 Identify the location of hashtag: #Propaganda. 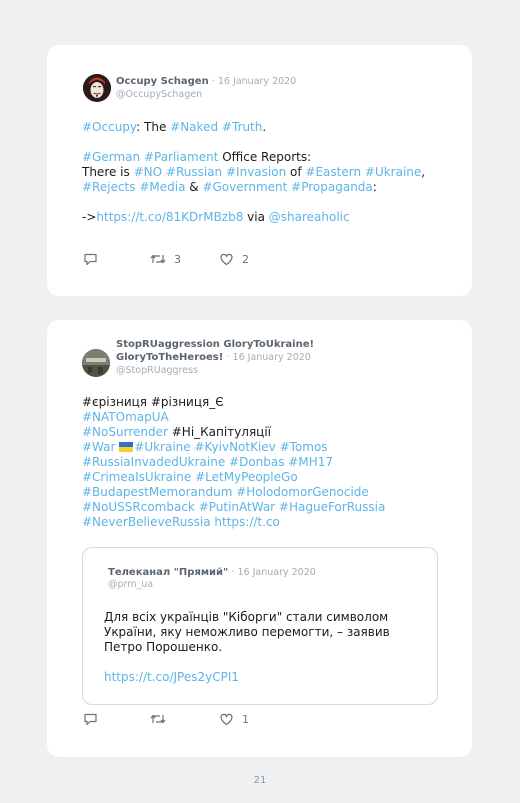
(332, 187).